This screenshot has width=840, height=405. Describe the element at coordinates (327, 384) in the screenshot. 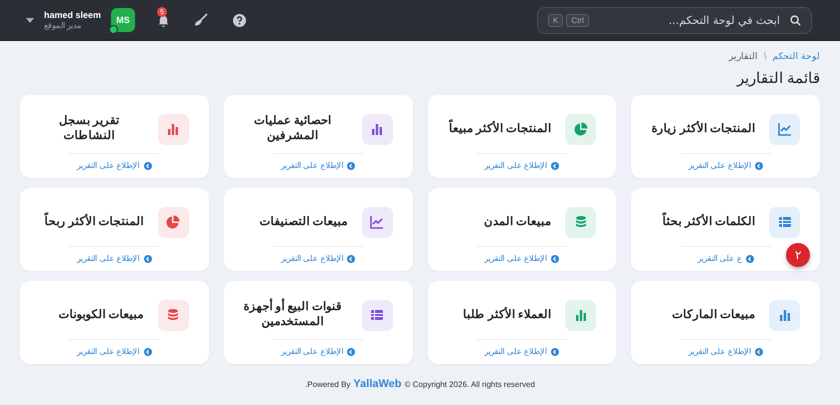

I see `powered-by-text: .Powered By` at that location.